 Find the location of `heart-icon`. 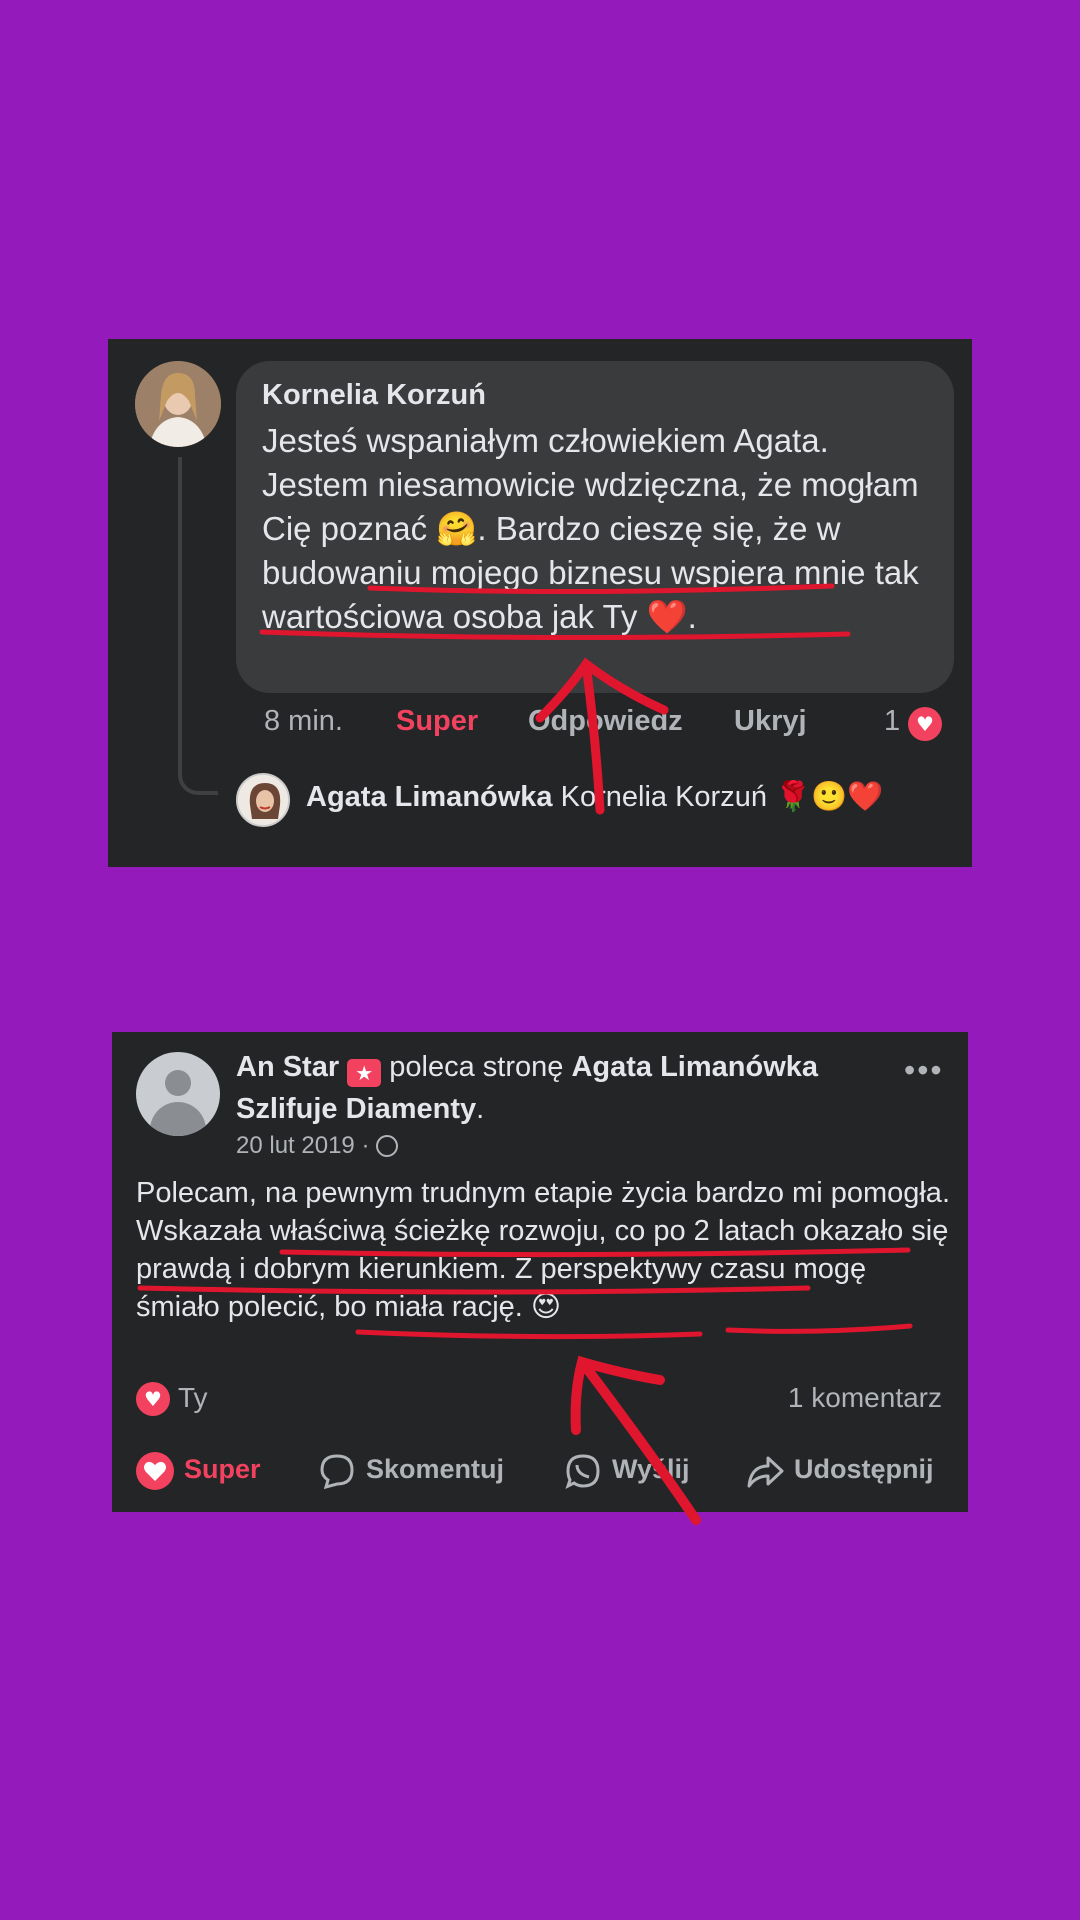

heart-icon is located at coordinates (155, 1471).